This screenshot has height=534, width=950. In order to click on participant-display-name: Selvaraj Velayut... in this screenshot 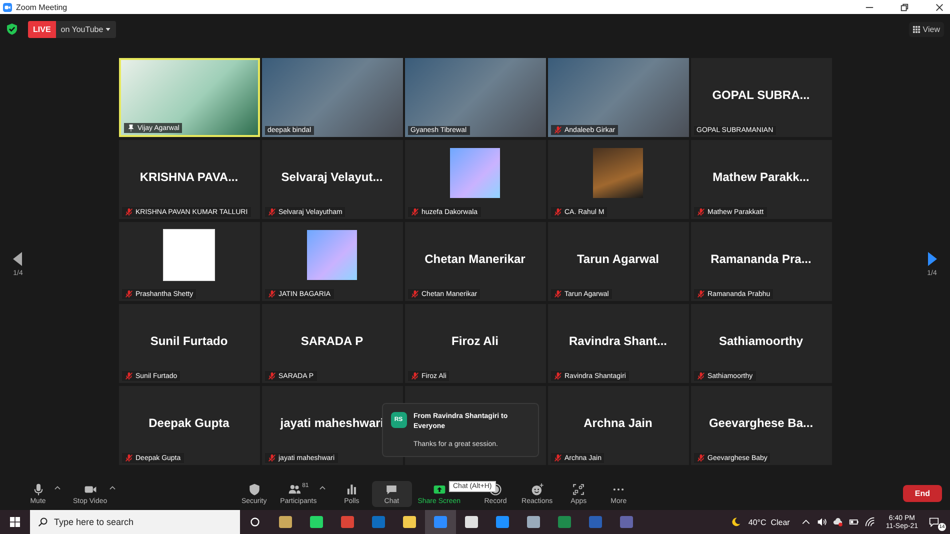, I will do `click(332, 177)`.